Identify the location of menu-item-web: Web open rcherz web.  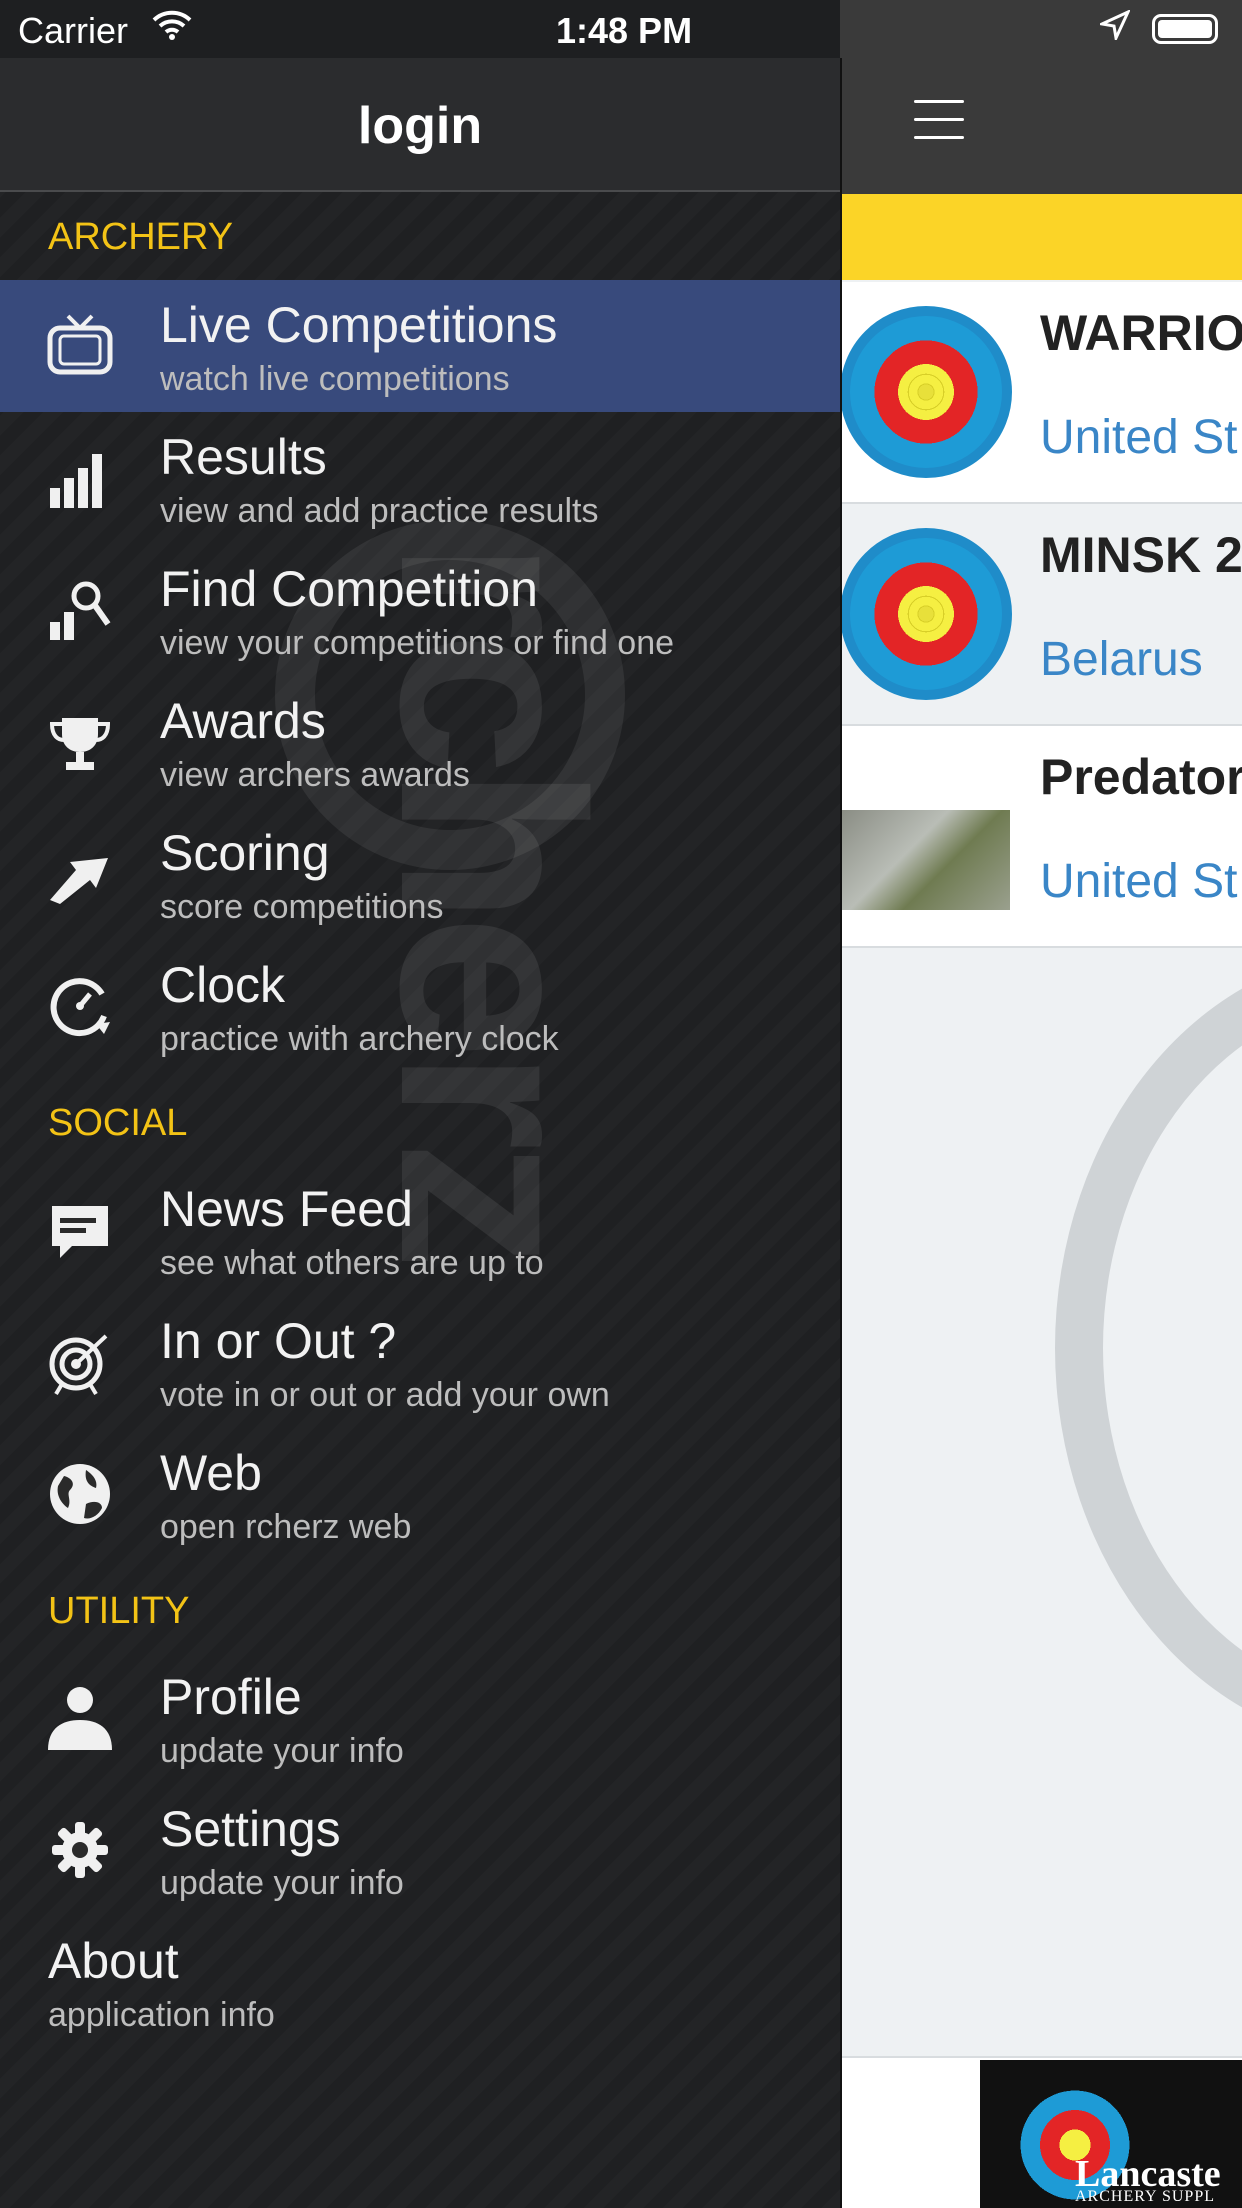
(420, 1494).